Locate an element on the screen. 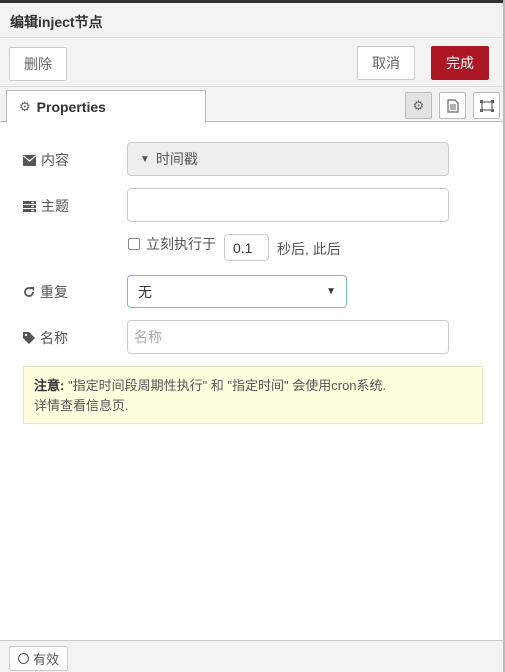 This screenshot has width=505, height=672. payload-type-field: ▼ 时间戳 is located at coordinates (288, 159).